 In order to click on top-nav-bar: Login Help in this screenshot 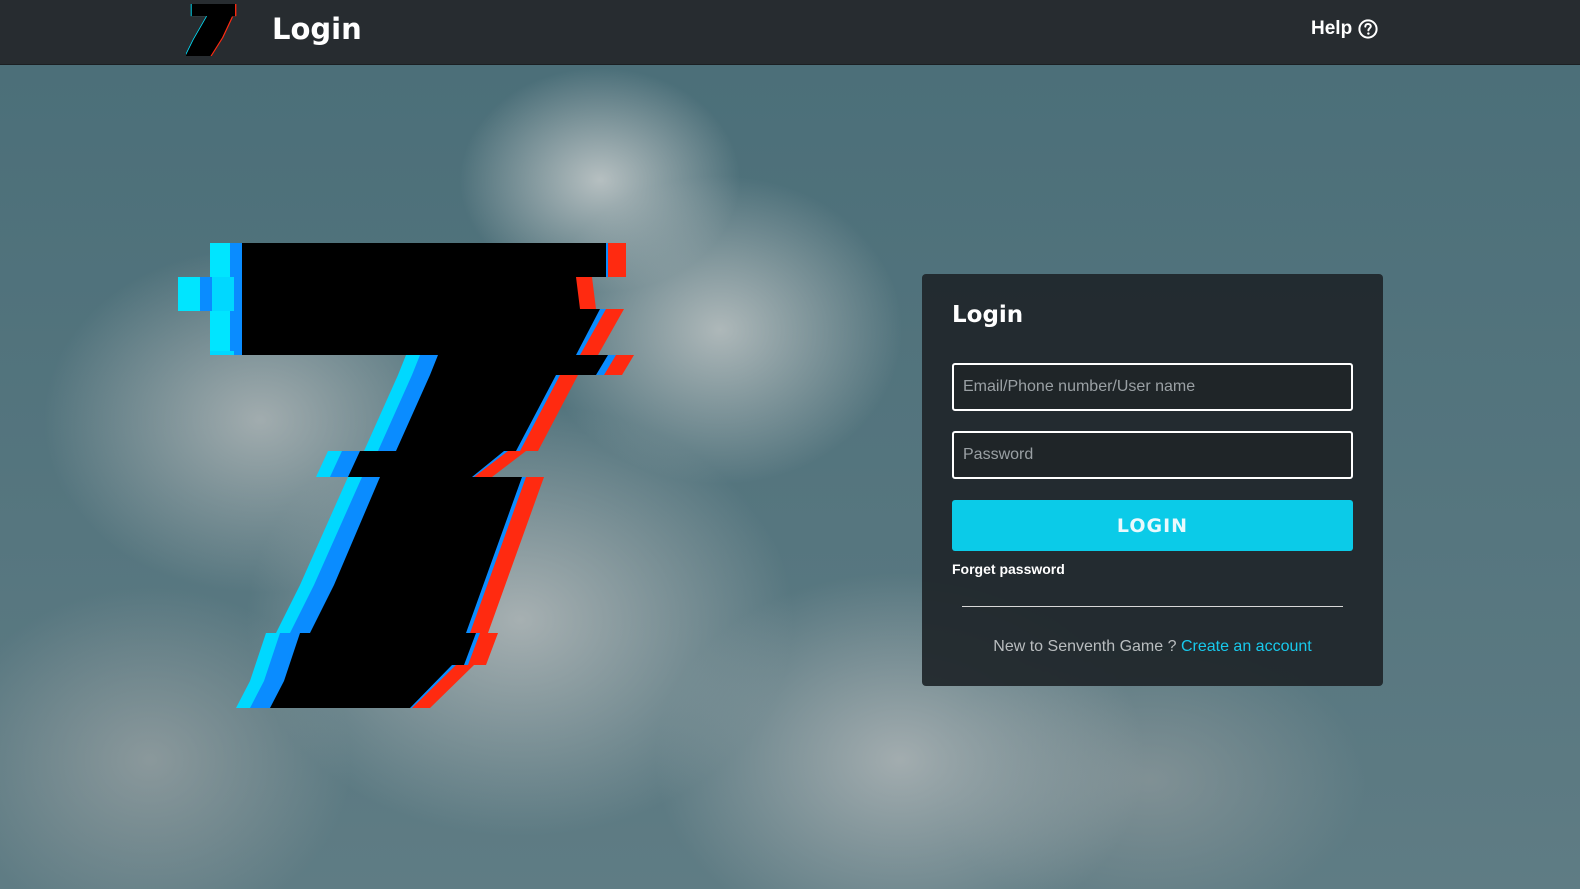, I will do `click(790, 32)`.